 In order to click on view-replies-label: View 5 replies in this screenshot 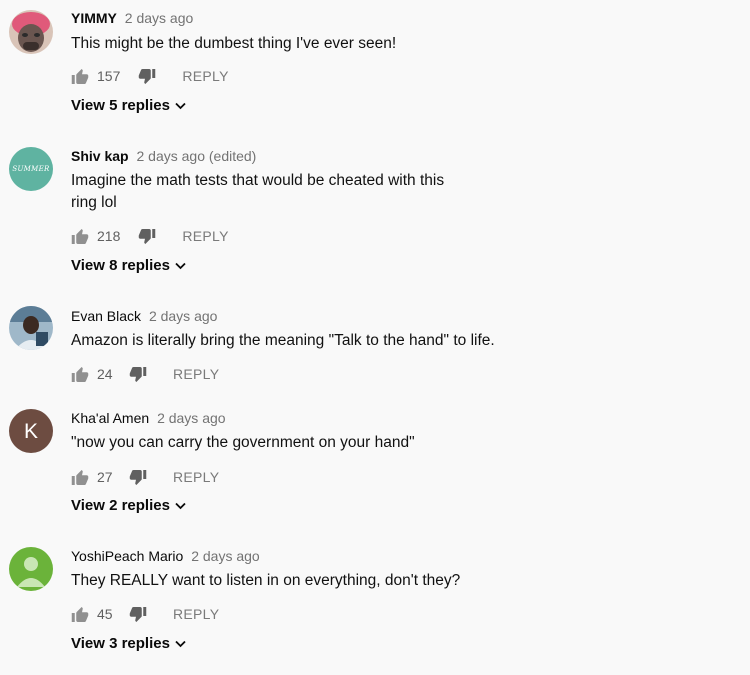, I will do `click(120, 105)`.